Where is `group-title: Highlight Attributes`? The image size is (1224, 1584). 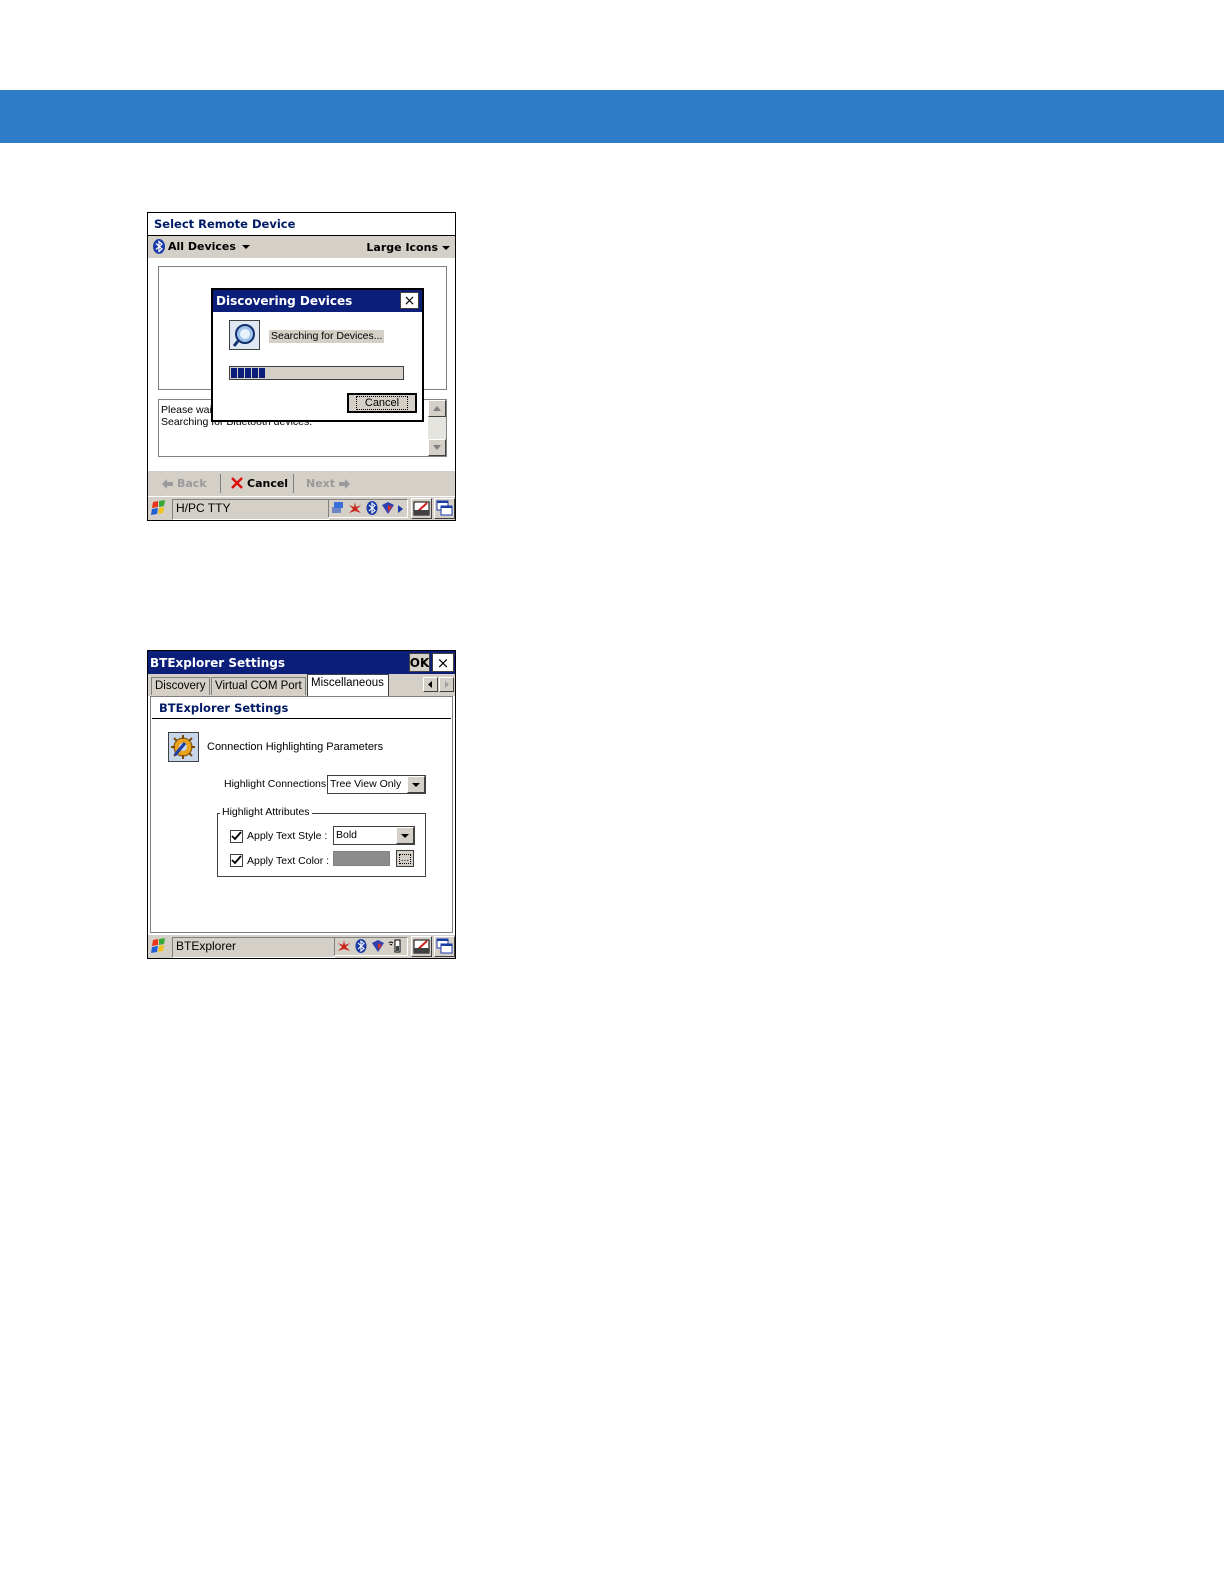
group-title: Highlight Attributes is located at coordinates (266, 812).